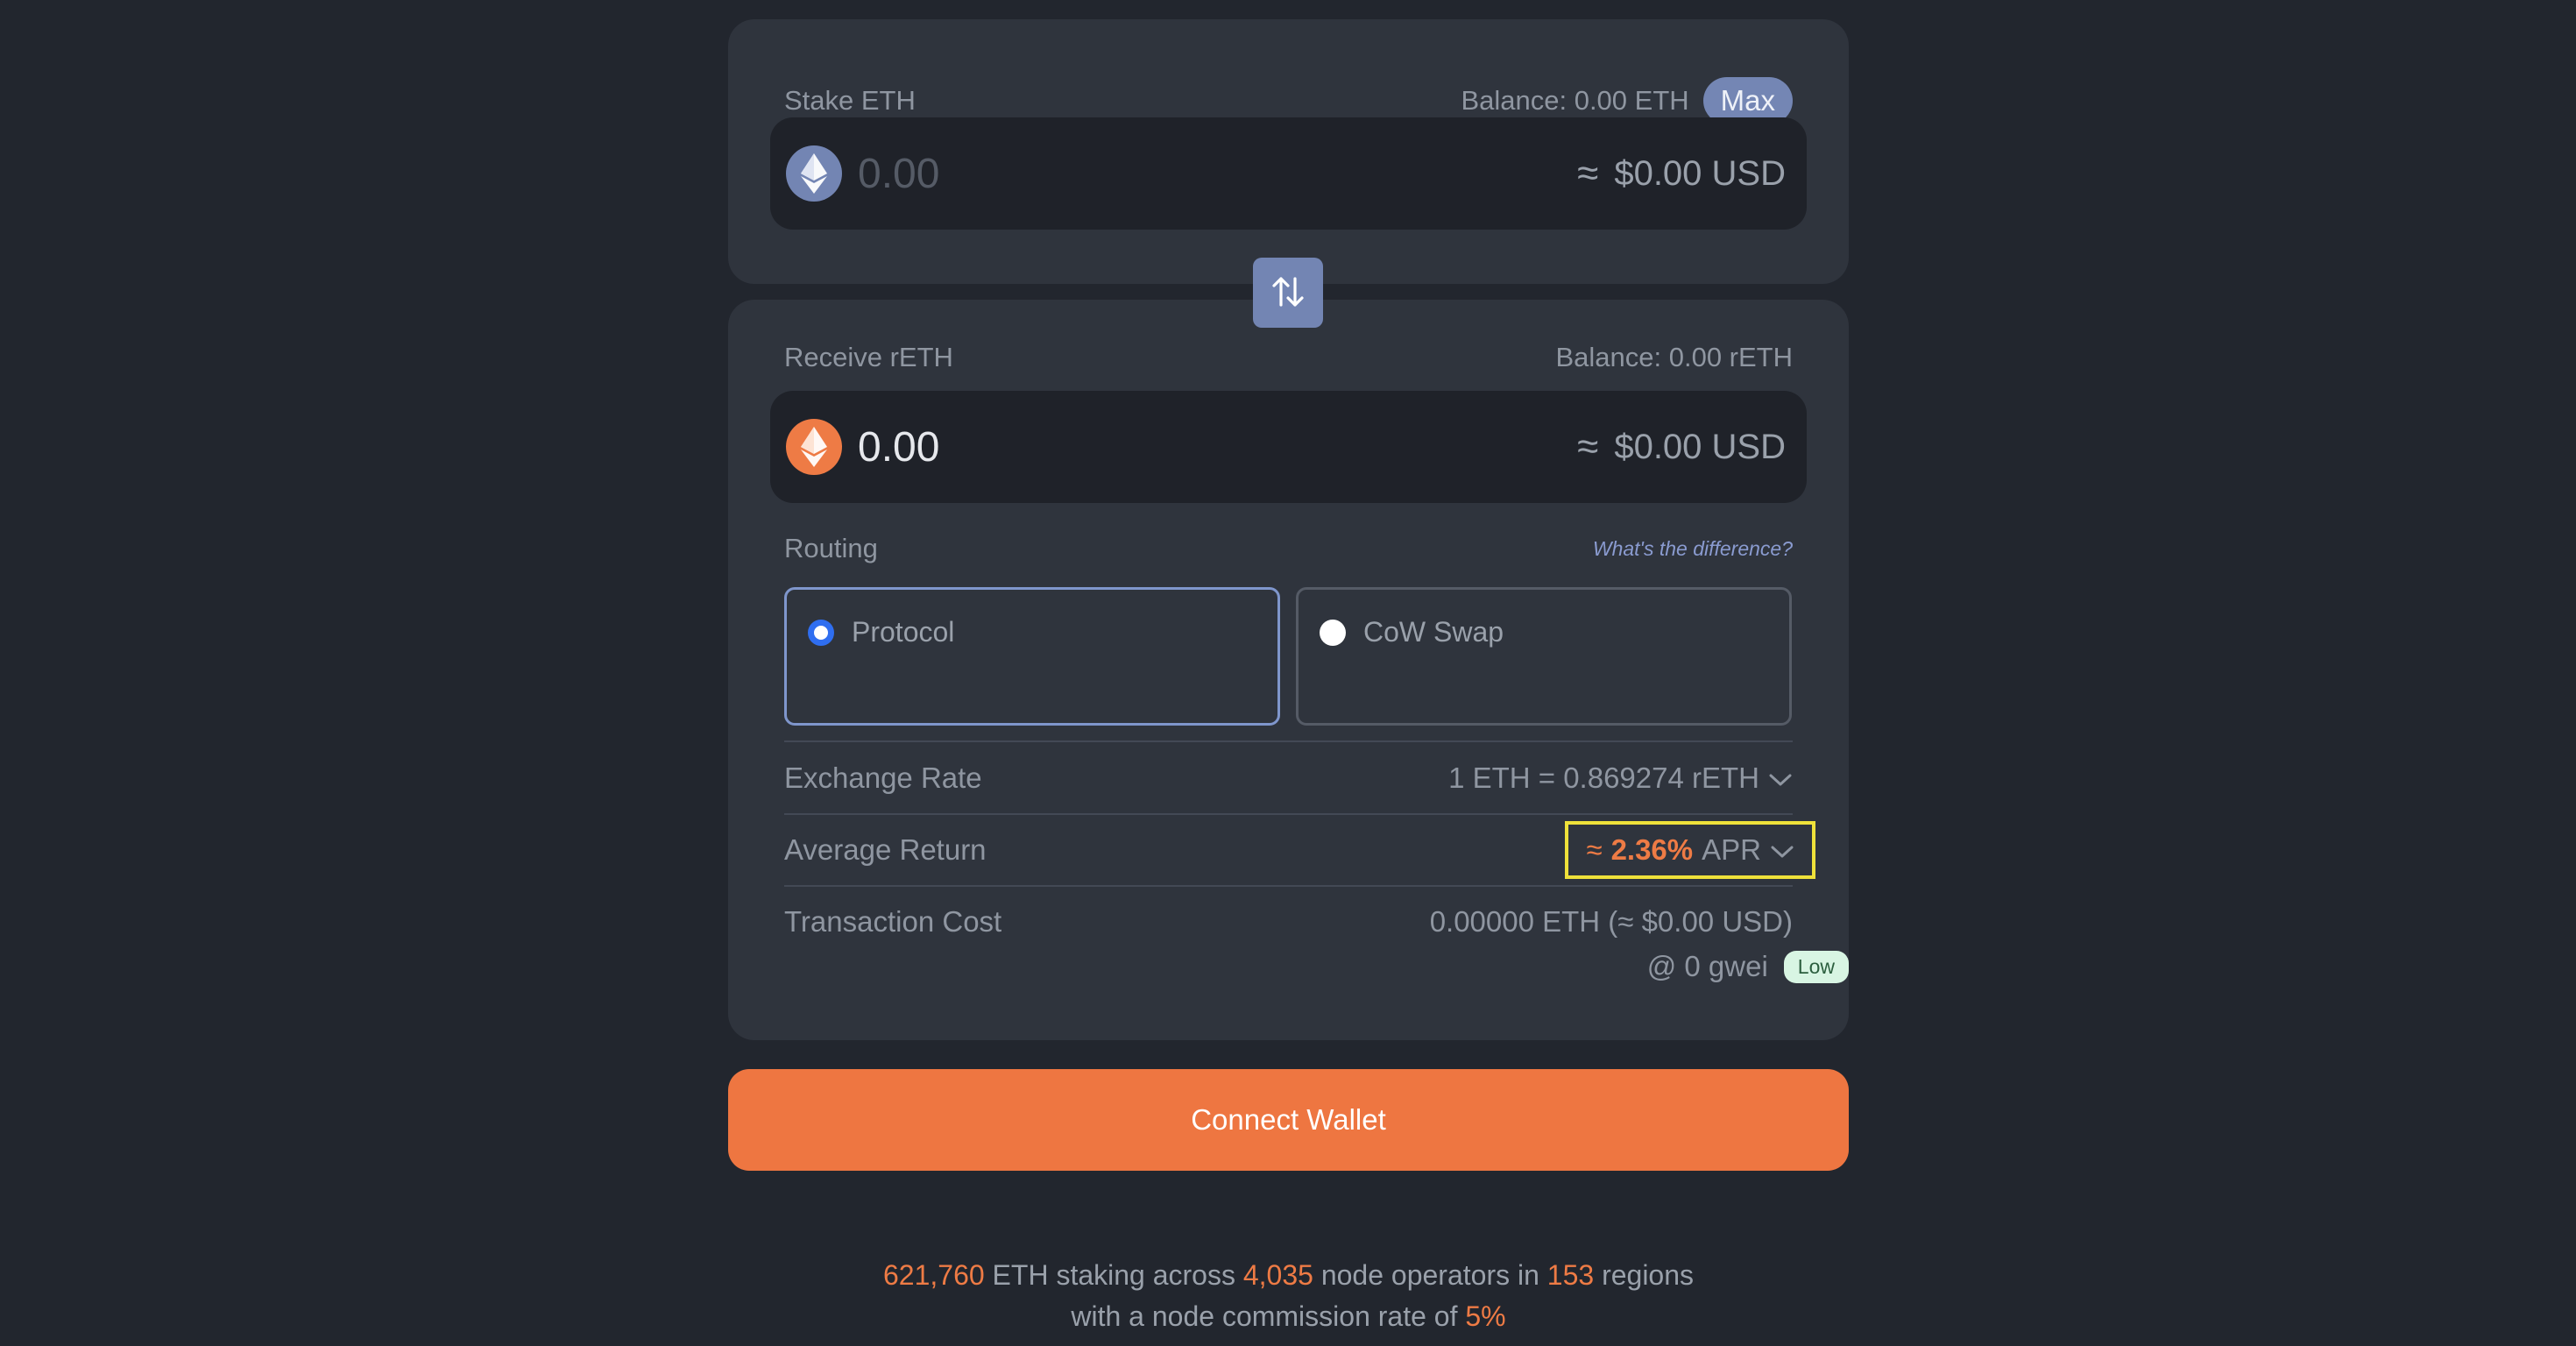 The image size is (2576, 1346). Describe the element at coordinates (1113, 1275) in the screenshot. I see `stats-text: ETH staking across` at that location.